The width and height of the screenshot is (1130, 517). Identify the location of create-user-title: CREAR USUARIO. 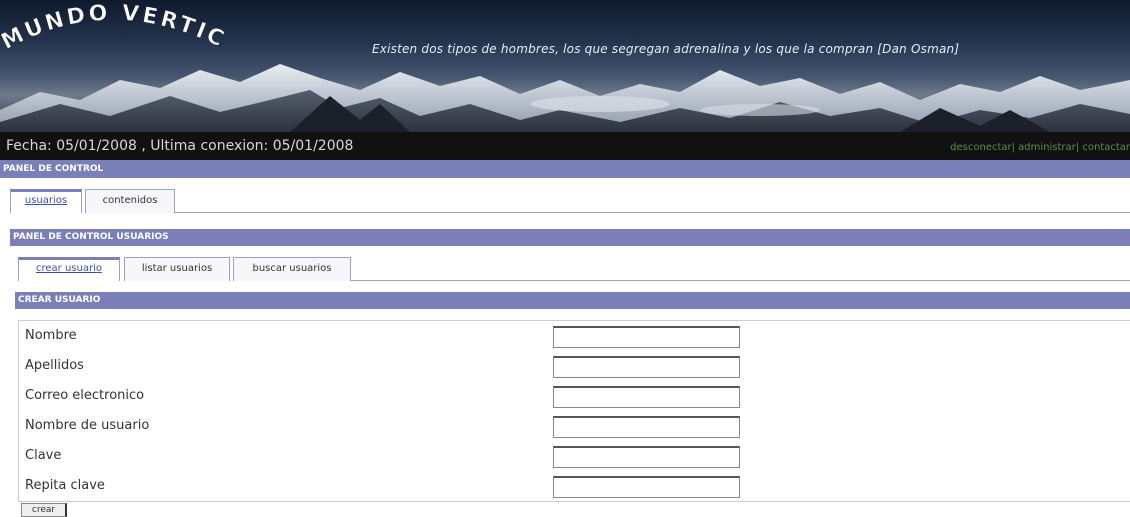
(572, 300).